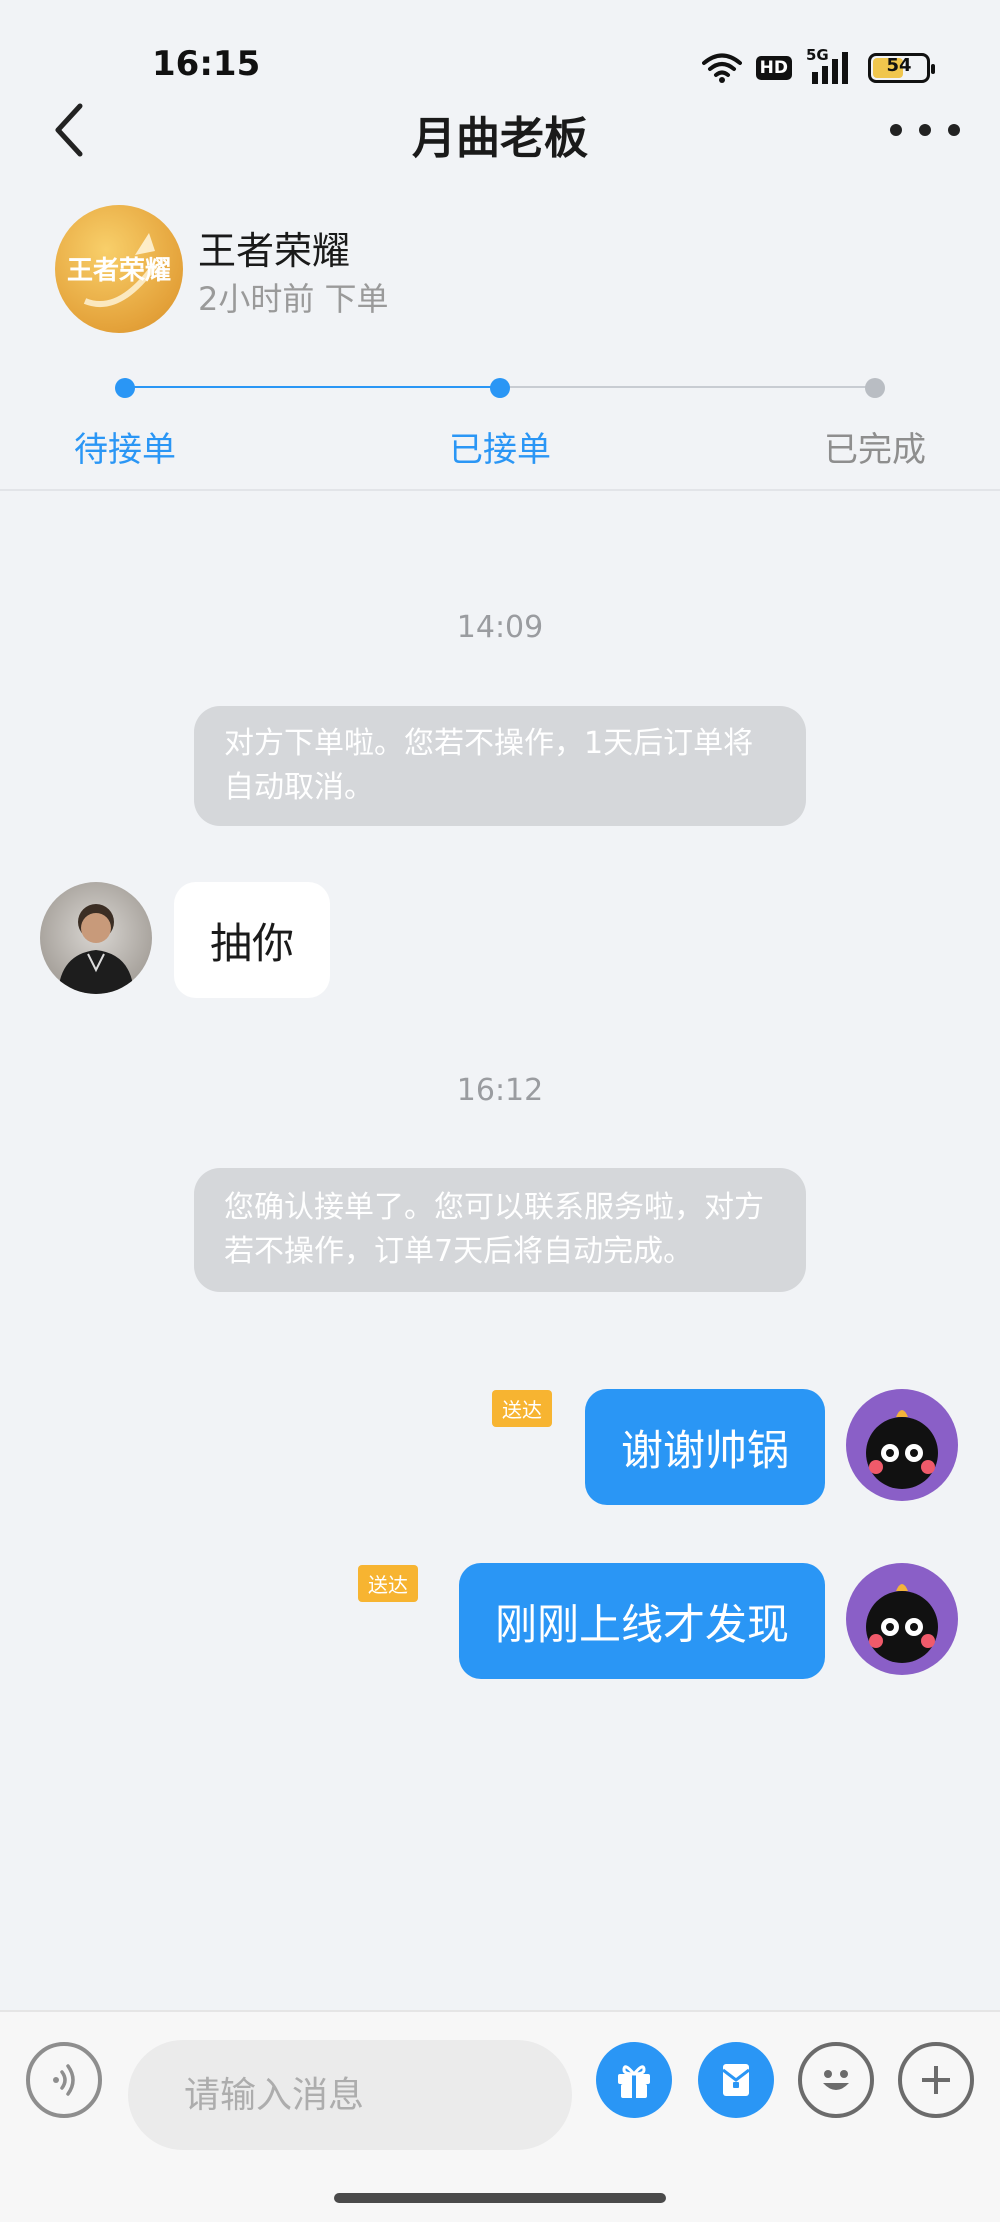  Describe the element at coordinates (293, 299) in the screenshot. I see `order-time: 2小时前 下单` at that location.